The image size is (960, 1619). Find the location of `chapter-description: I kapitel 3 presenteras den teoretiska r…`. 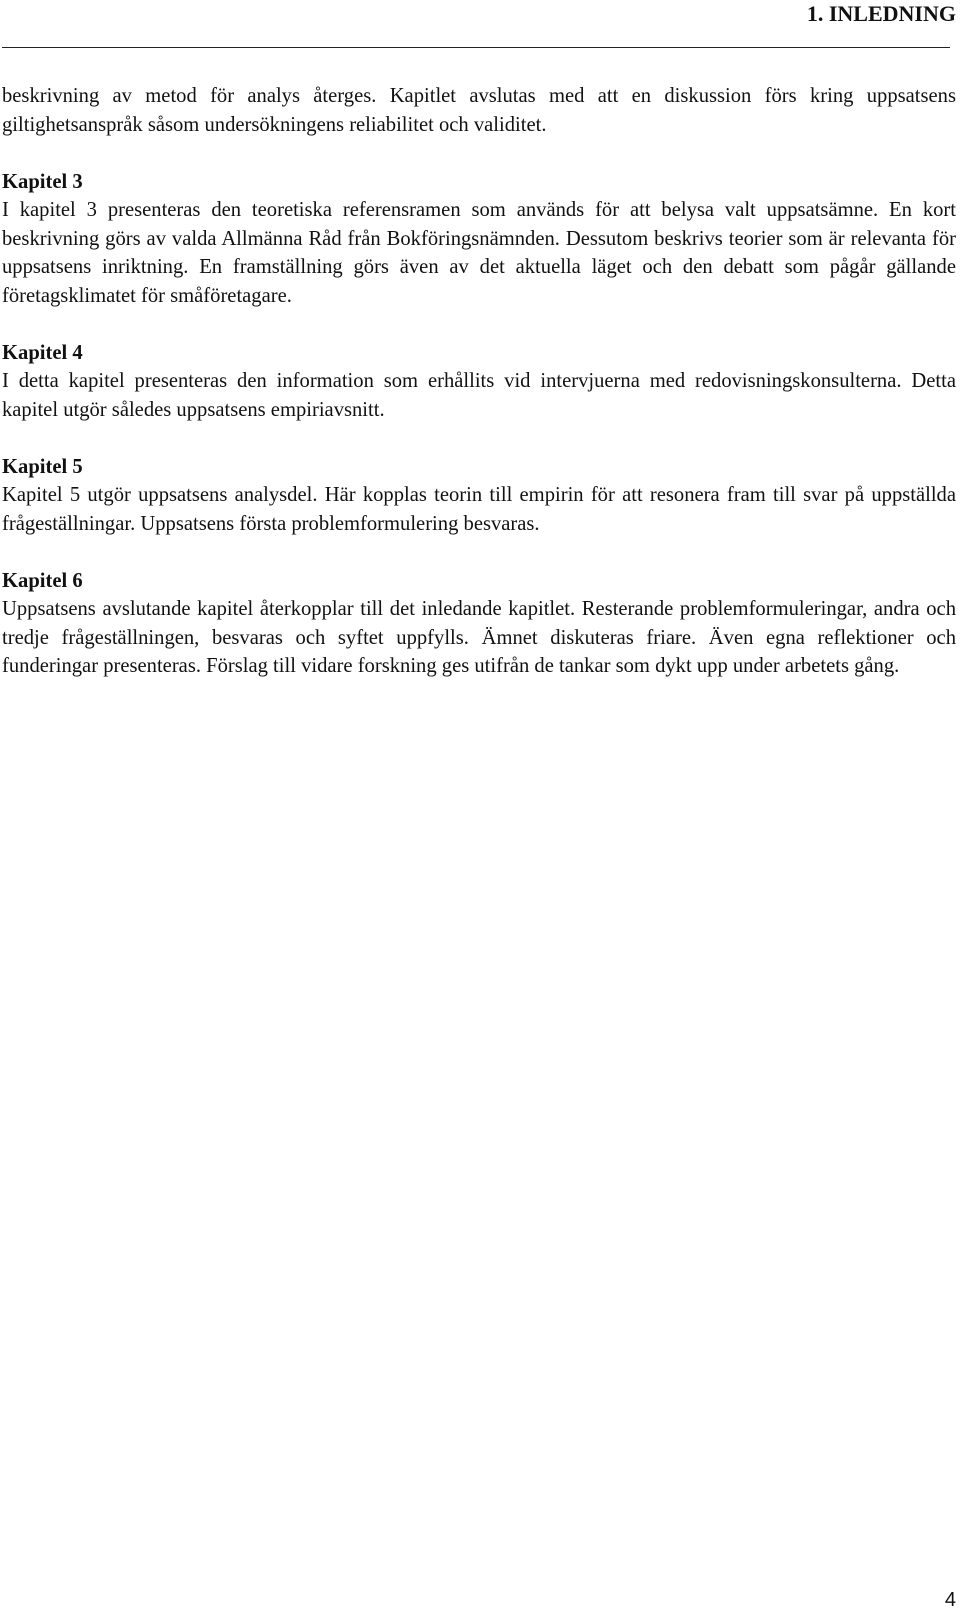

chapter-description: I kapitel 3 presenteras den teoretiska r… is located at coordinates (479, 253).